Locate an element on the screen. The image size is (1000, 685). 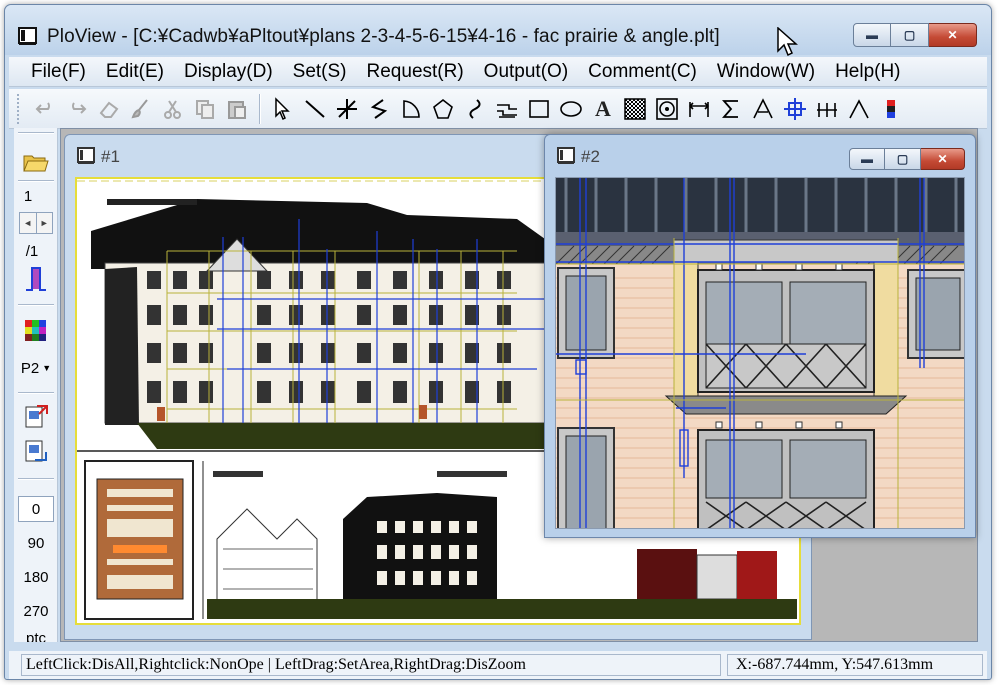
minimize-button: ▬ is located at coordinates (872, 35).